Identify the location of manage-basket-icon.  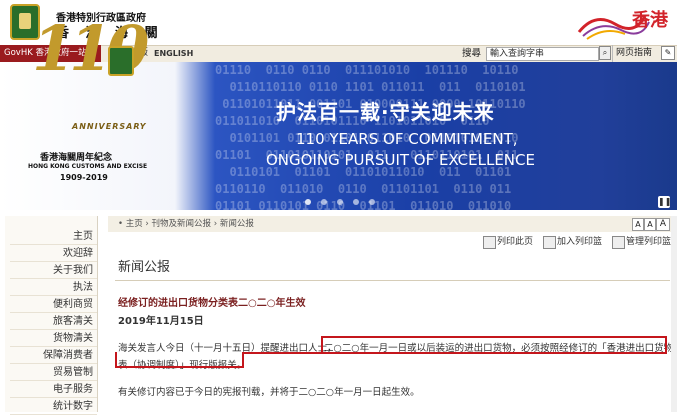
(618, 242).